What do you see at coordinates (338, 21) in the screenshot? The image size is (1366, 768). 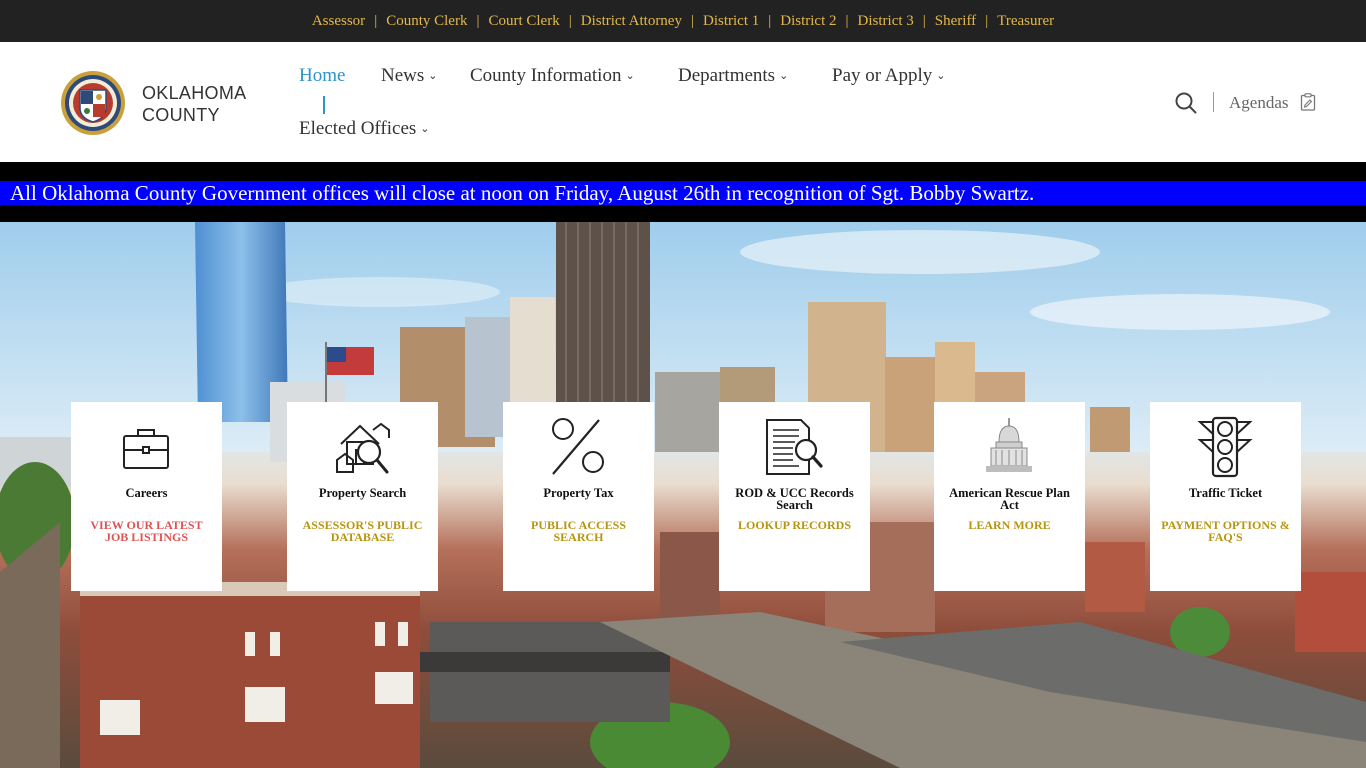 I see `topbar-link-assessor: Assessor` at bounding box center [338, 21].